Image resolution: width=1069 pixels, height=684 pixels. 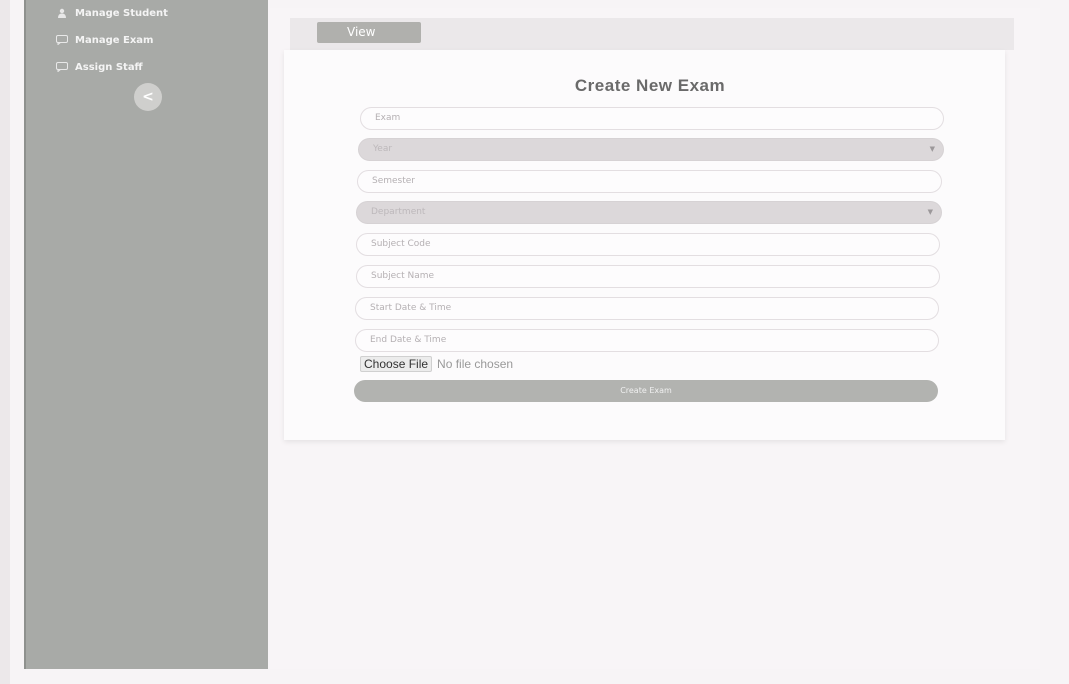 I want to click on sidebar-item-assign-staff: Assign Staff, so click(x=99, y=67).